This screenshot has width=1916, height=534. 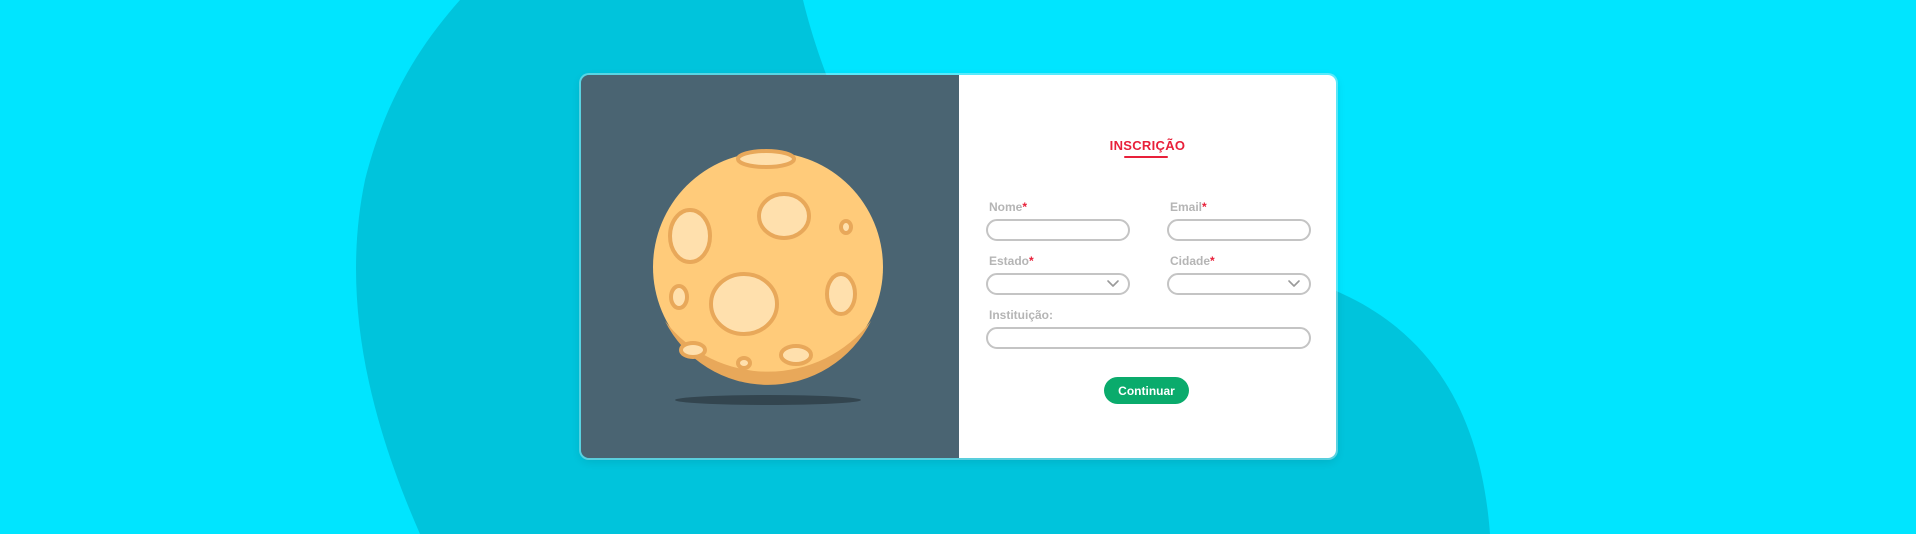 I want to click on instituicao-field: Instituição:, so click(x=1148, y=328).